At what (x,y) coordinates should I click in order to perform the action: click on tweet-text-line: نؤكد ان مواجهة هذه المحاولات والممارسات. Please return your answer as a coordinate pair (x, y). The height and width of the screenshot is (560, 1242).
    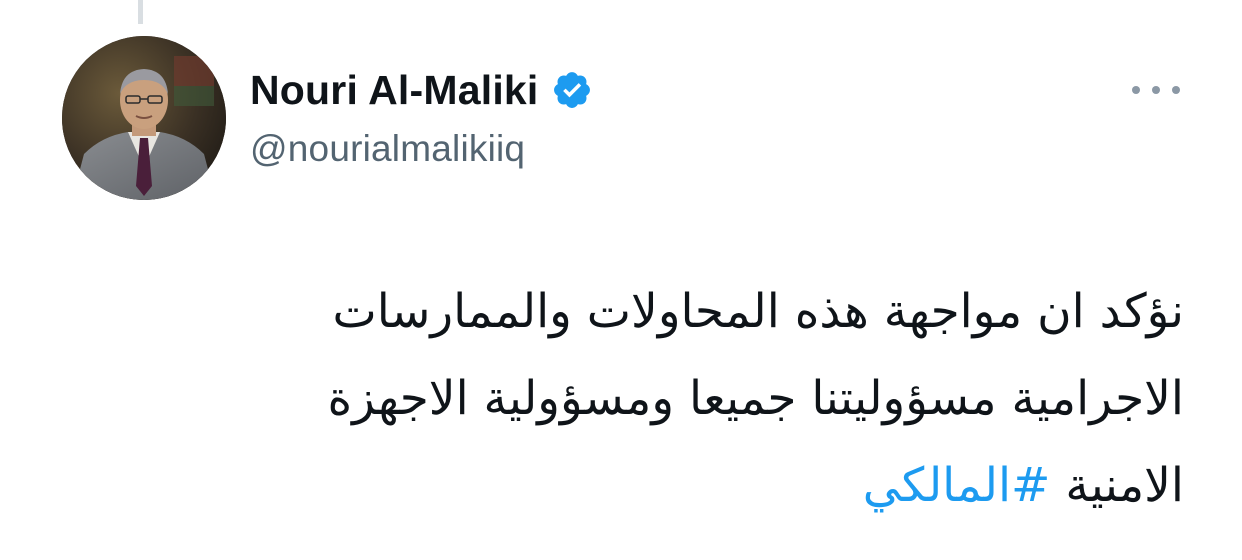
    Looking at the image, I should click on (758, 311).